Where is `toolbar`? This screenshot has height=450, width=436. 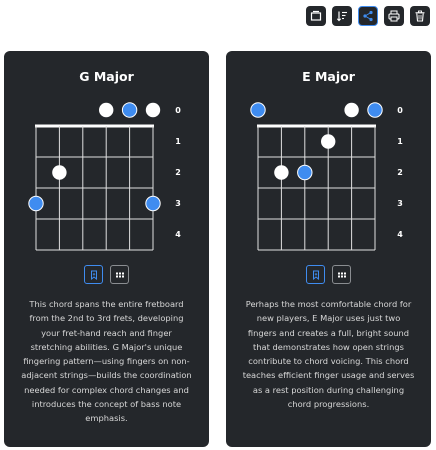
toolbar is located at coordinates (368, 16).